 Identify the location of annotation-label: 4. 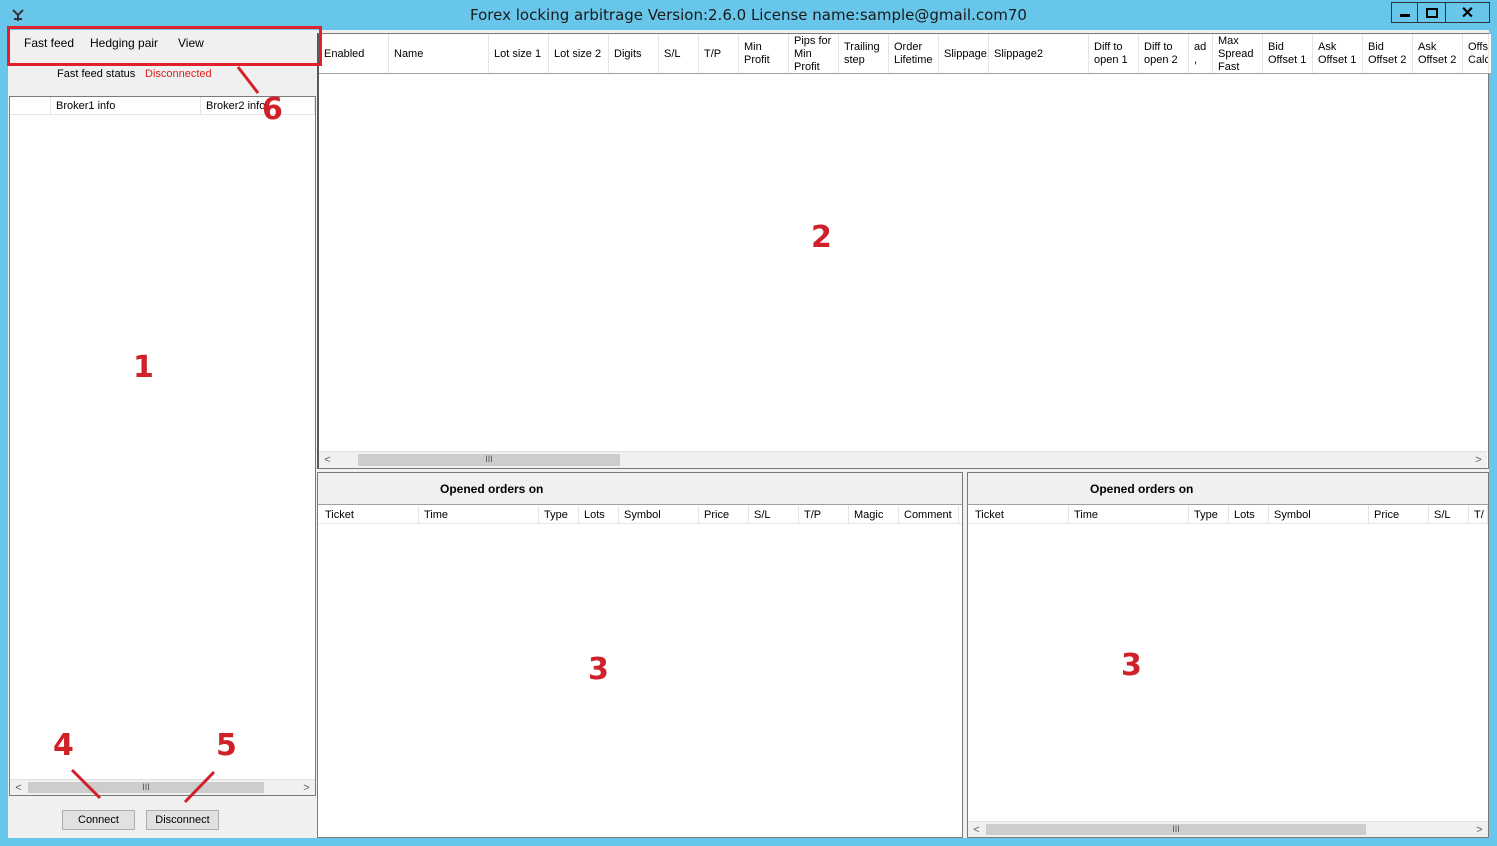
(63, 745).